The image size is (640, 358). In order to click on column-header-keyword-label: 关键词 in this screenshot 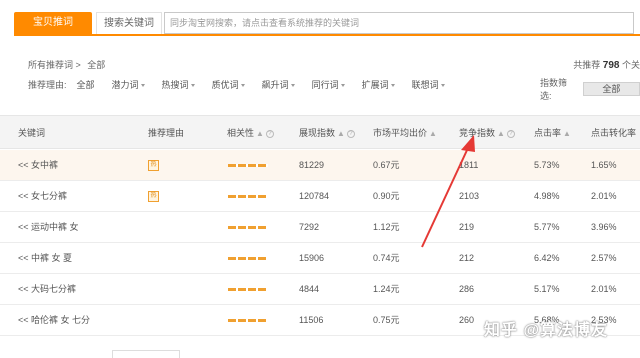, I will do `click(32, 133)`.